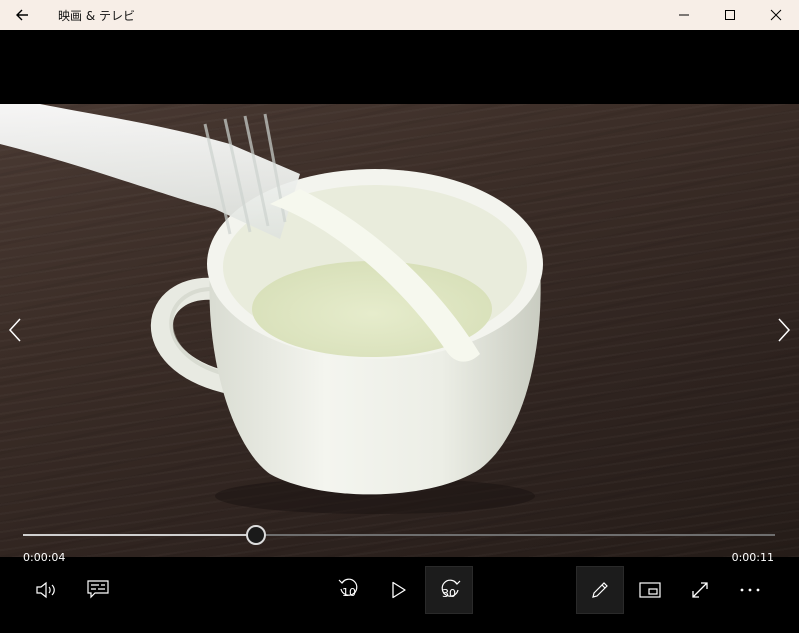 The height and width of the screenshot is (633, 799). I want to click on maximize-button, so click(730, 15).